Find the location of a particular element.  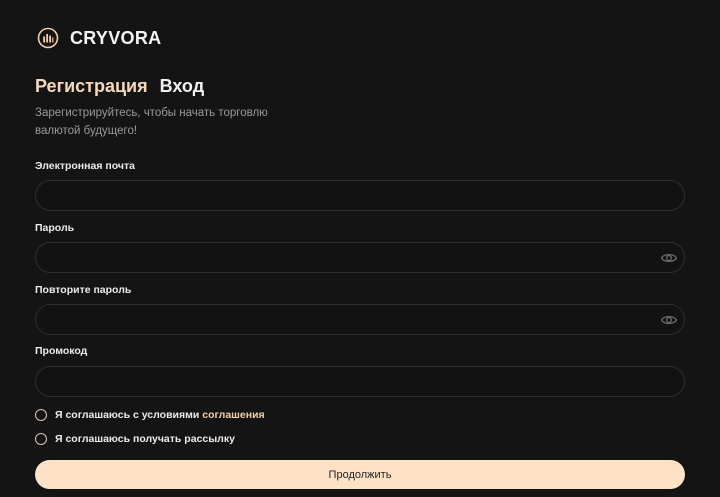

newsletter-radio is located at coordinates (41, 439).